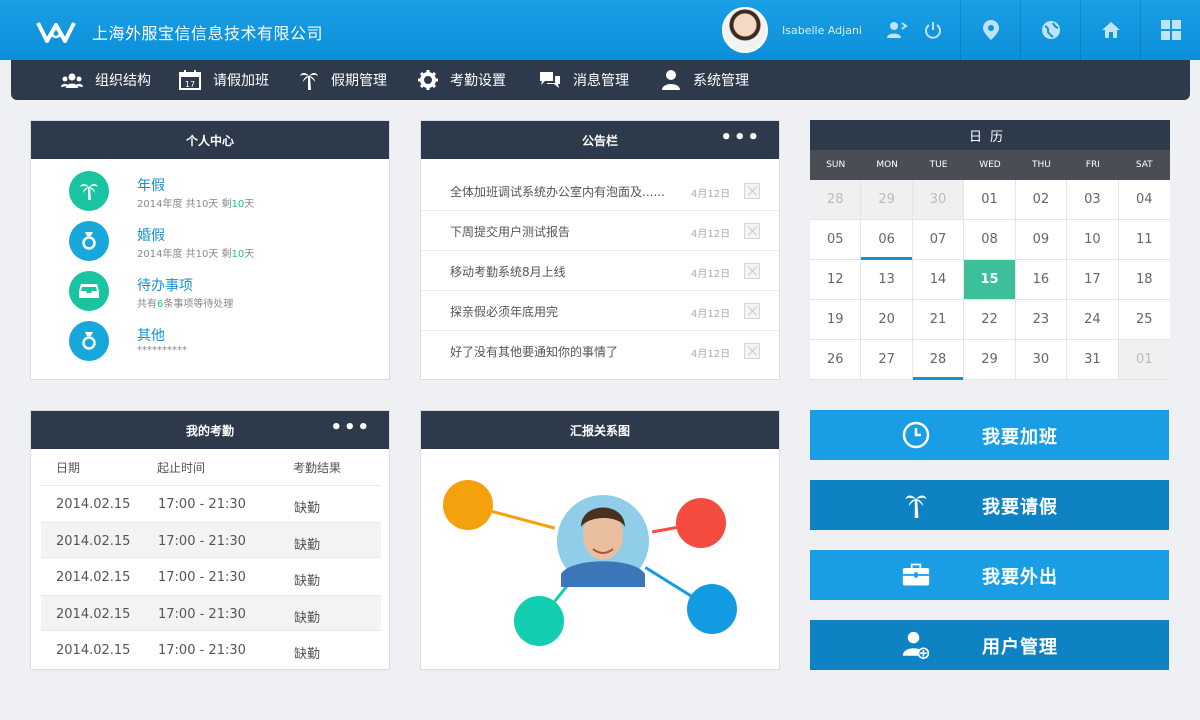 The width and height of the screenshot is (1200, 720). What do you see at coordinates (990, 320) in the screenshot?
I see `calendar-day: 22` at bounding box center [990, 320].